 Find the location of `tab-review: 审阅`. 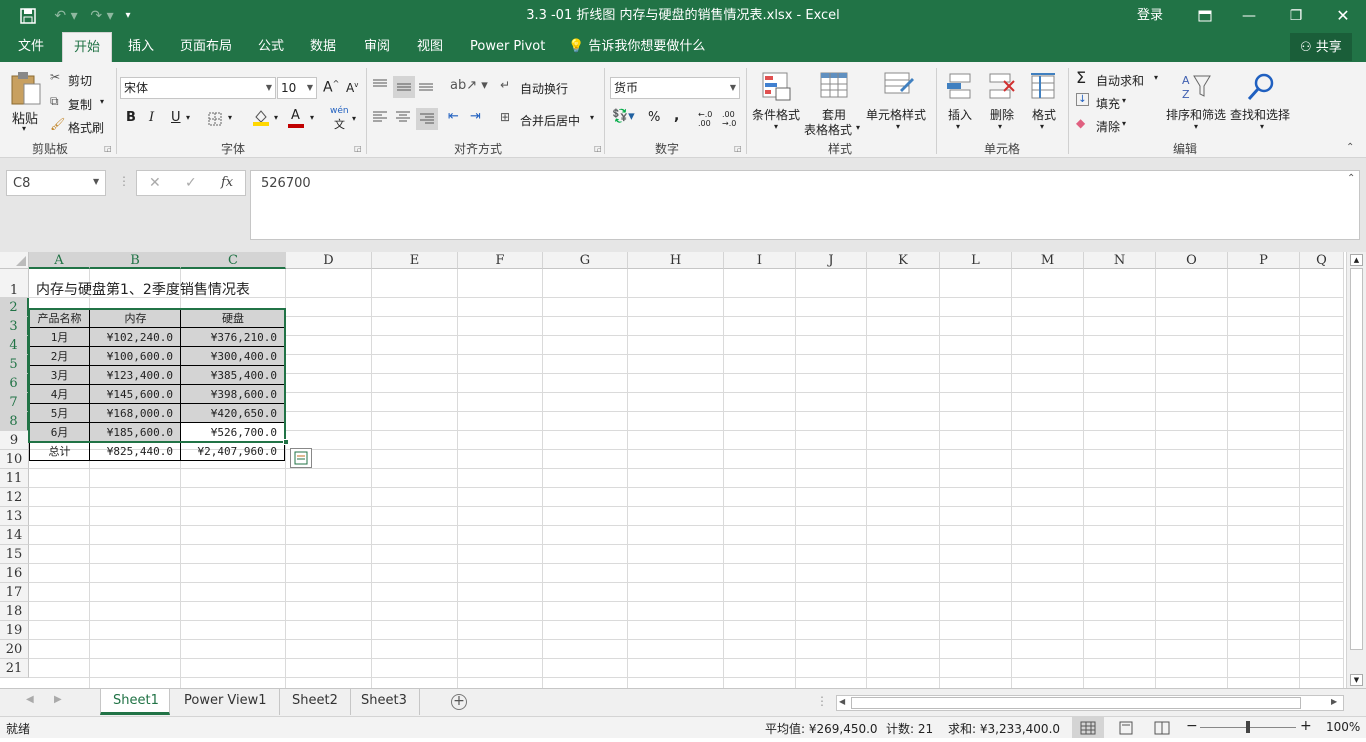

tab-review: 审阅 is located at coordinates (377, 47).